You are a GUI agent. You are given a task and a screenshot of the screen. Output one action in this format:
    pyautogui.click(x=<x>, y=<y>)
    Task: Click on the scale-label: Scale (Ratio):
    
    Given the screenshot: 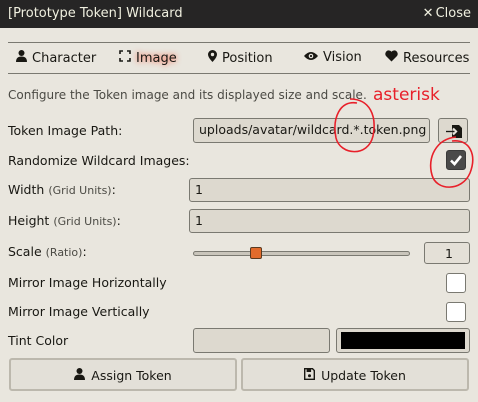 What is the action you would take?
    pyautogui.click(x=47, y=251)
    